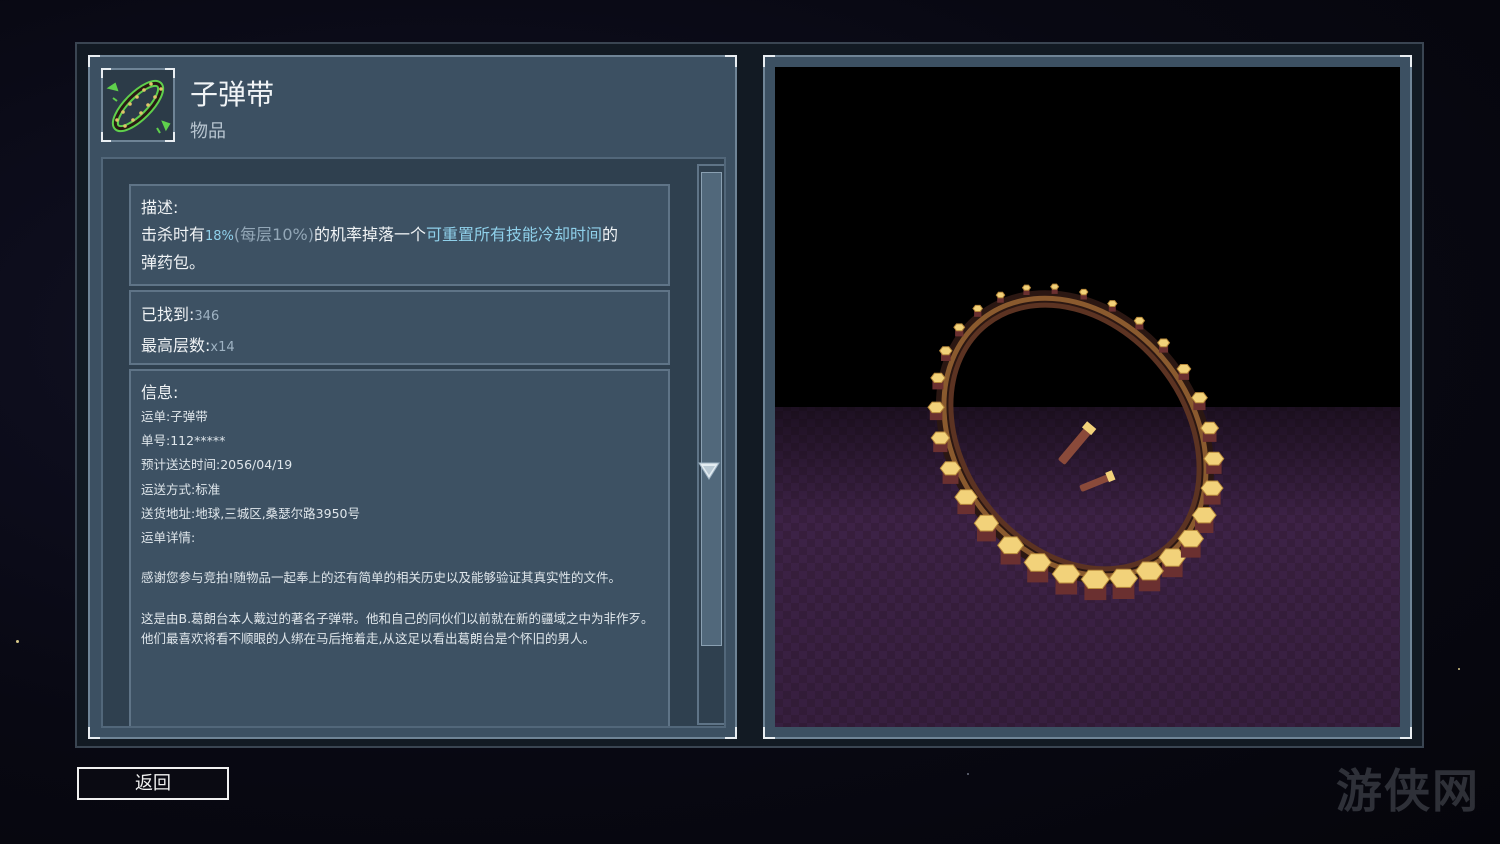 The image size is (1500, 844). I want to click on found-count-value: 346, so click(207, 316).